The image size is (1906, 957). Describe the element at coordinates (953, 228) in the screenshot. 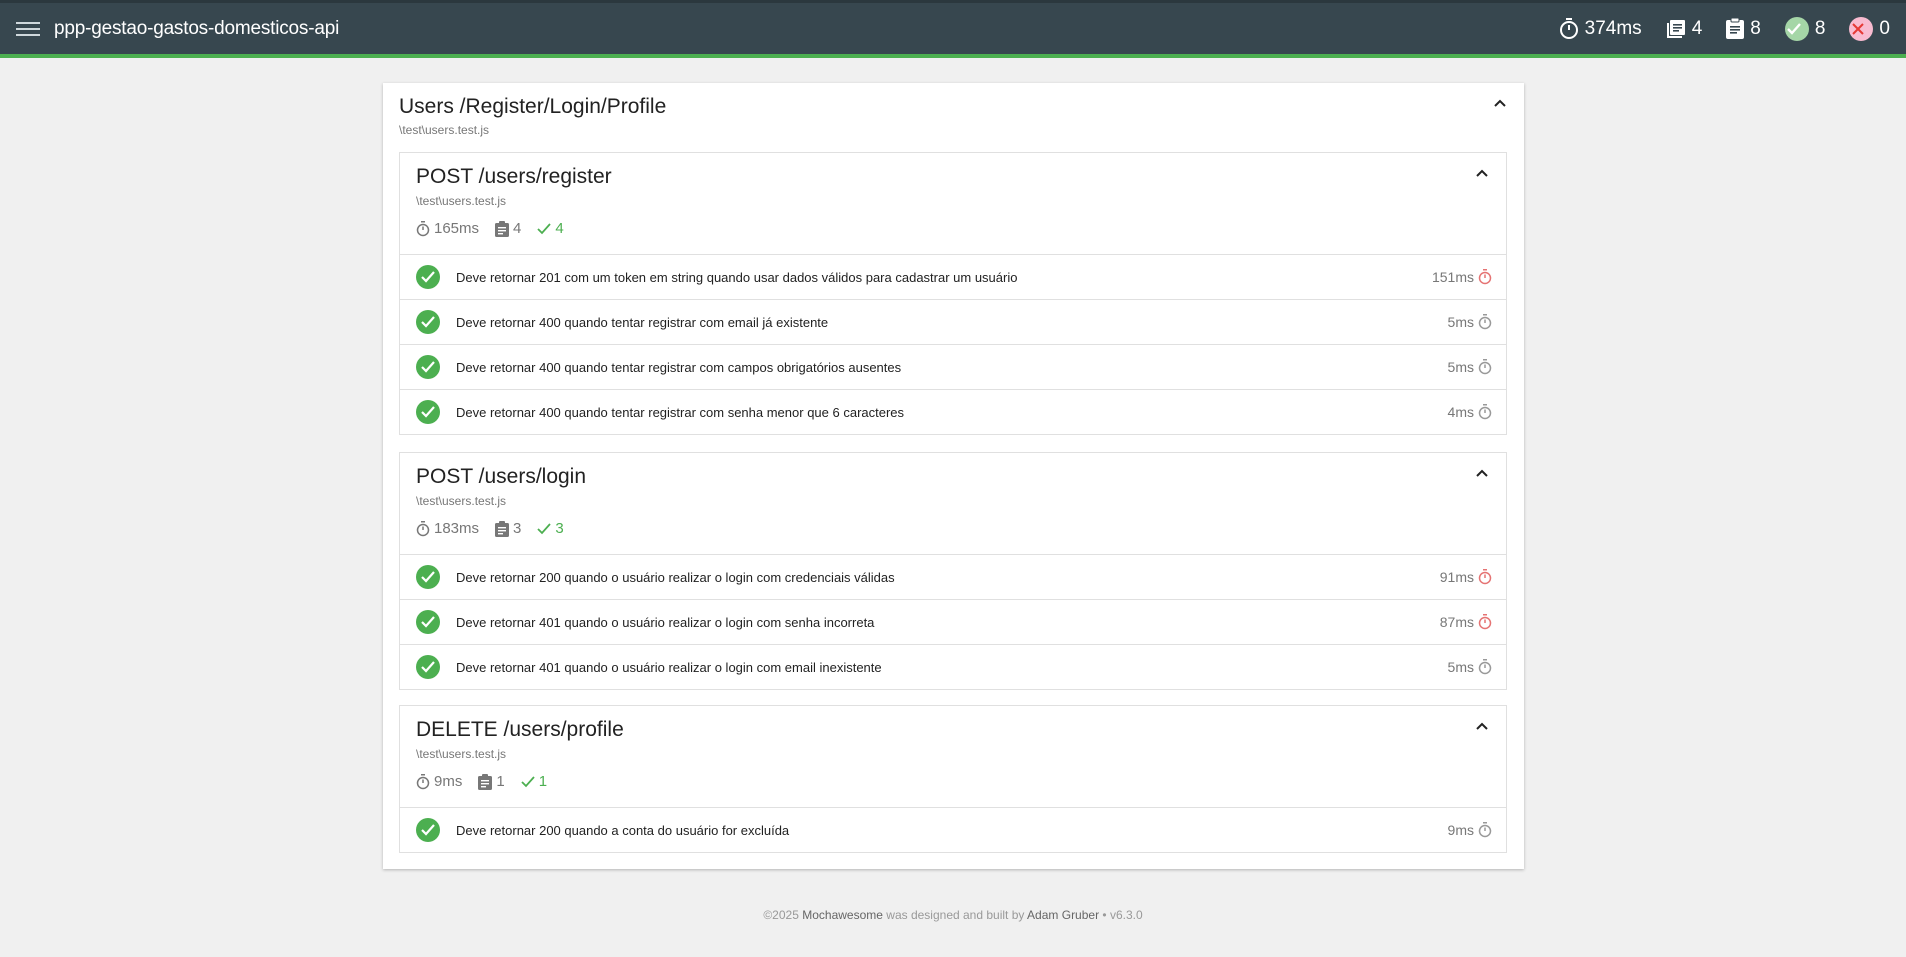

I see `subsuite-stats: 165ms 4 4` at that location.